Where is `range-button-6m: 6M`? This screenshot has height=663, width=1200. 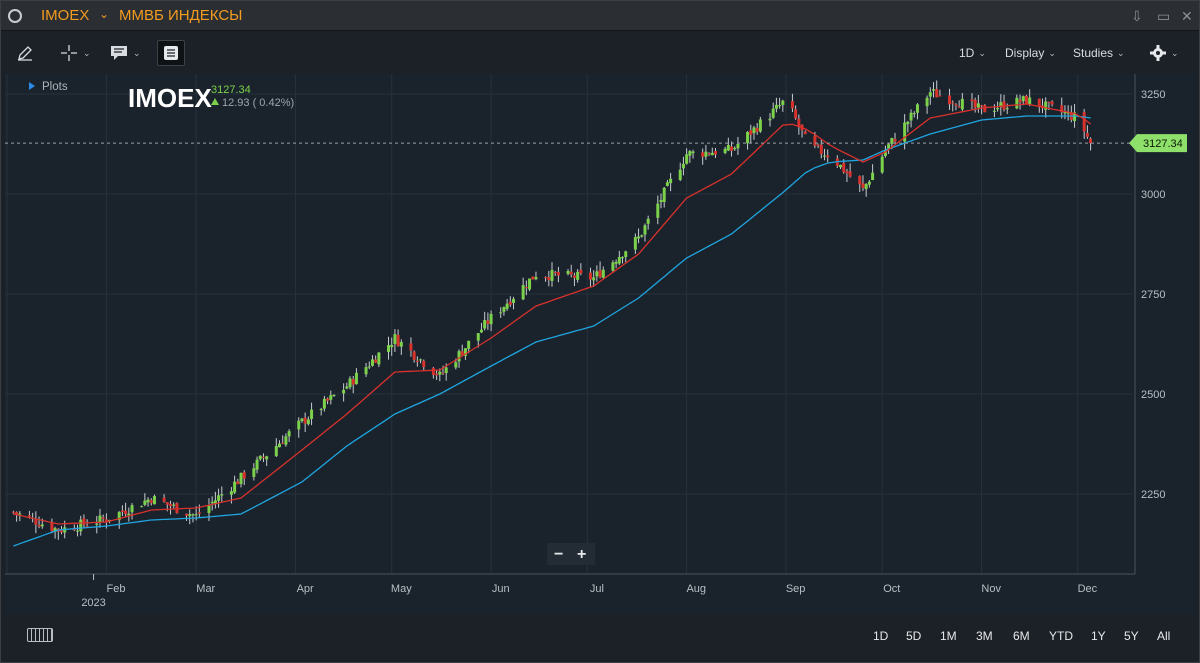
range-button-6m: 6M is located at coordinates (1021, 636).